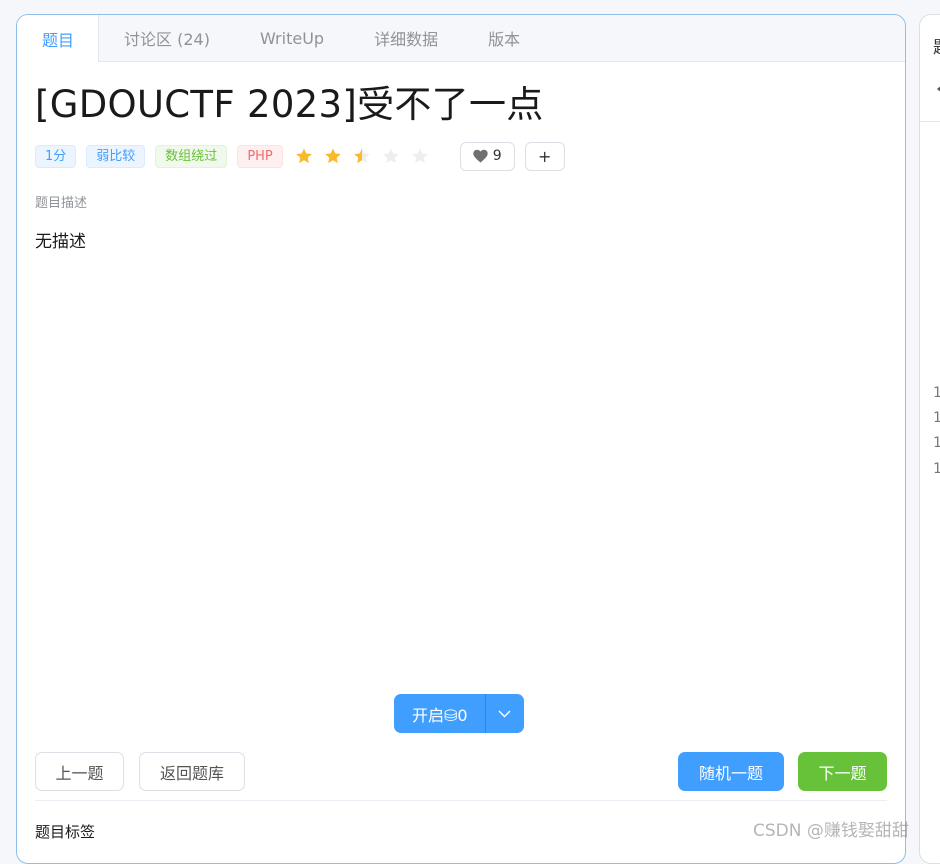  What do you see at coordinates (936, 45) in the screenshot?
I see `side-panel-title: 题` at bounding box center [936, 45].